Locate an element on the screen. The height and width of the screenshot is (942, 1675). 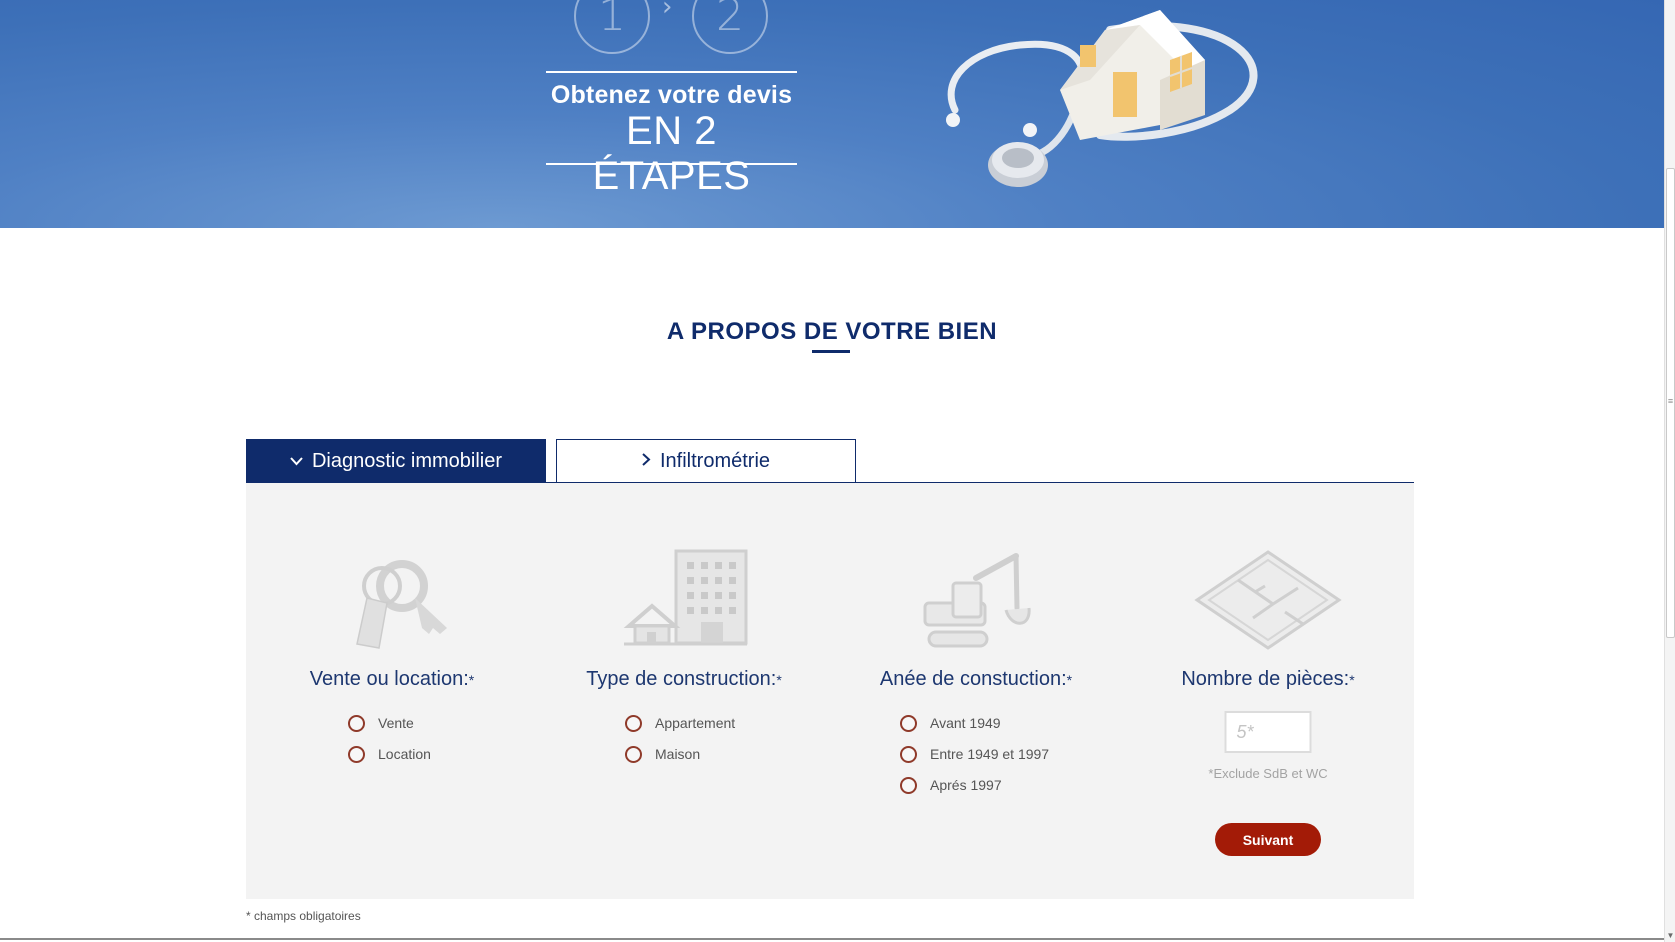
hero-title: Obtenez votre devis EN 2 ÉTAPES is located at coordinates (671, 134).